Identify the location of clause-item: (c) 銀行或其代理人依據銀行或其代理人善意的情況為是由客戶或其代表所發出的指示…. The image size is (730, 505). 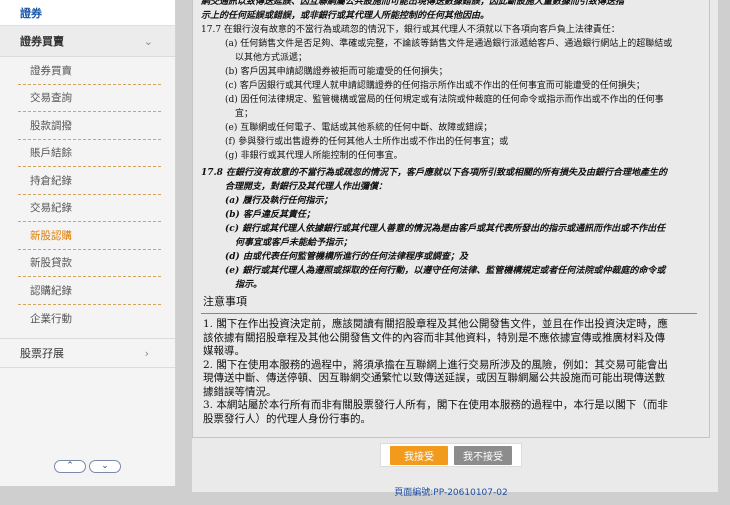
(445, 229).